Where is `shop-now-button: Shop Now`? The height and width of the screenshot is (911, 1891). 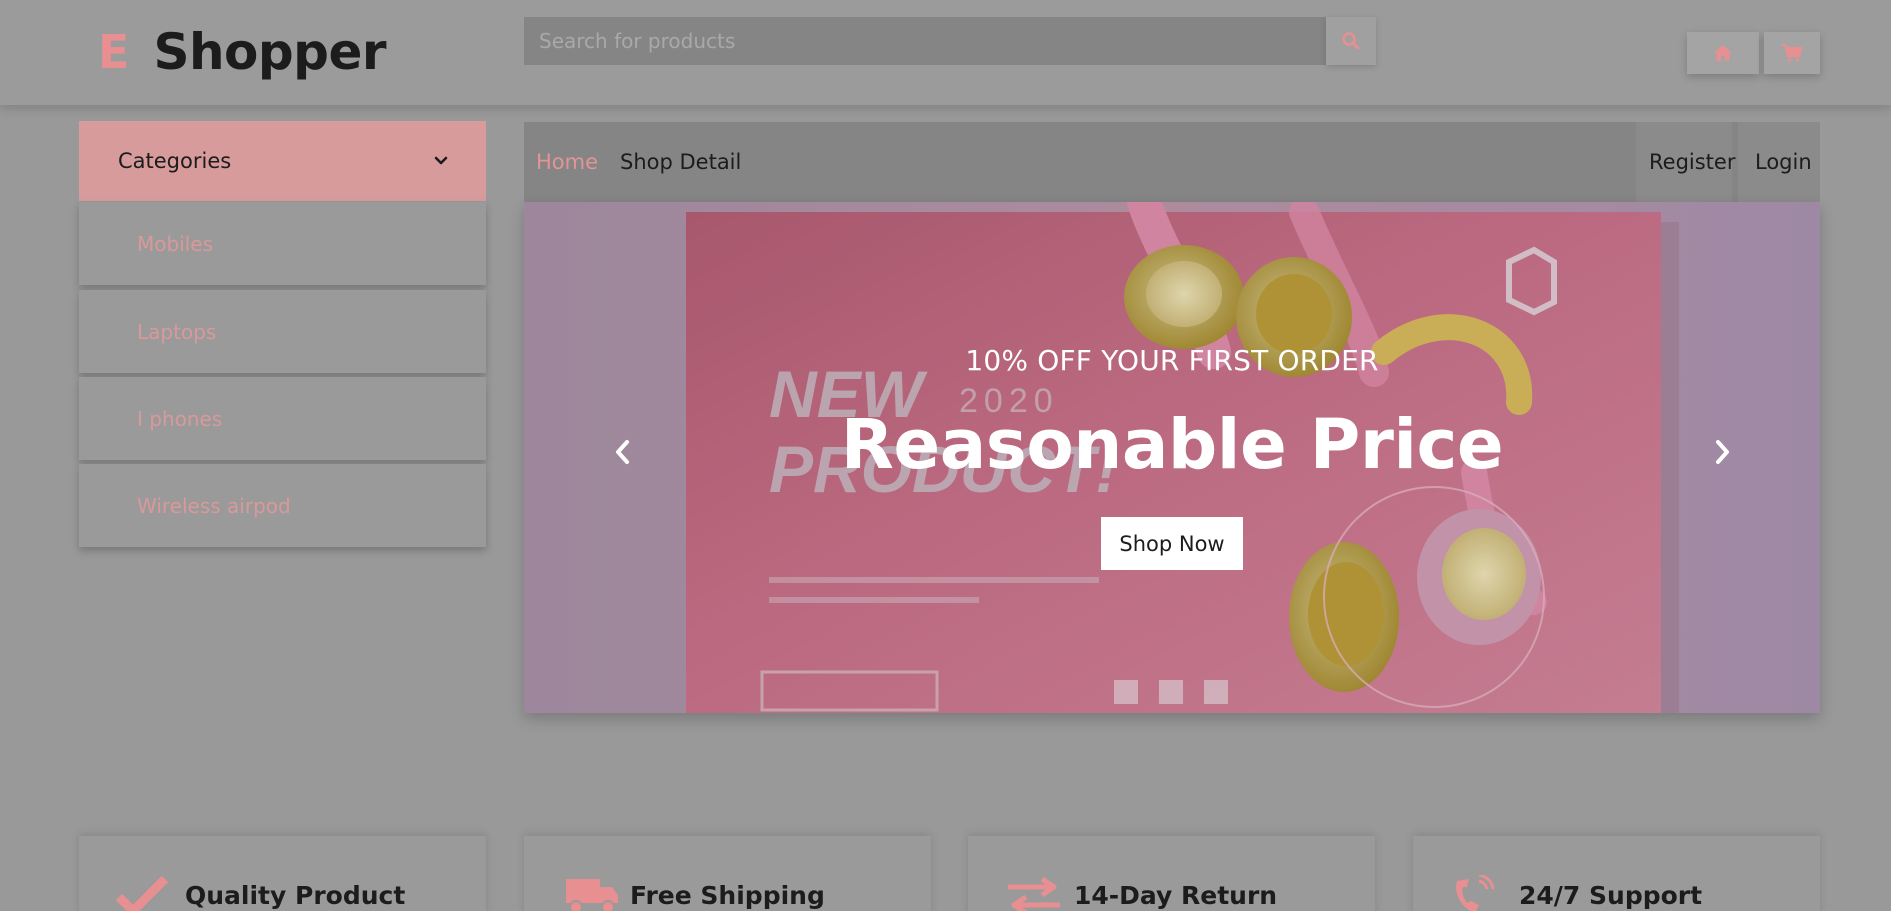
shop-now-button: Shop Now is located at coordinates (1172, 543).